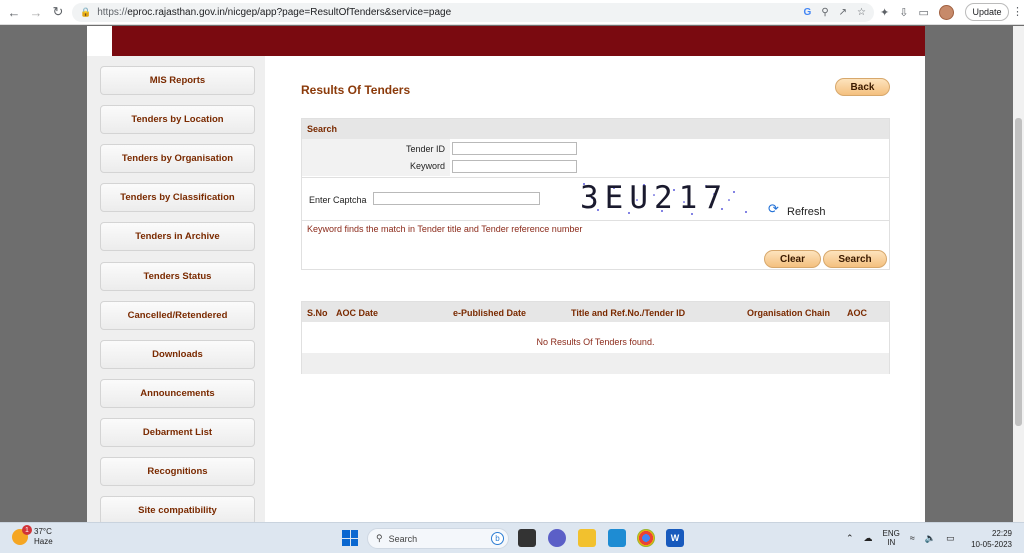 The height and width of the screenshot is (553, 1024). I want to click on keyword-label: Keyword, so click(427, 166).